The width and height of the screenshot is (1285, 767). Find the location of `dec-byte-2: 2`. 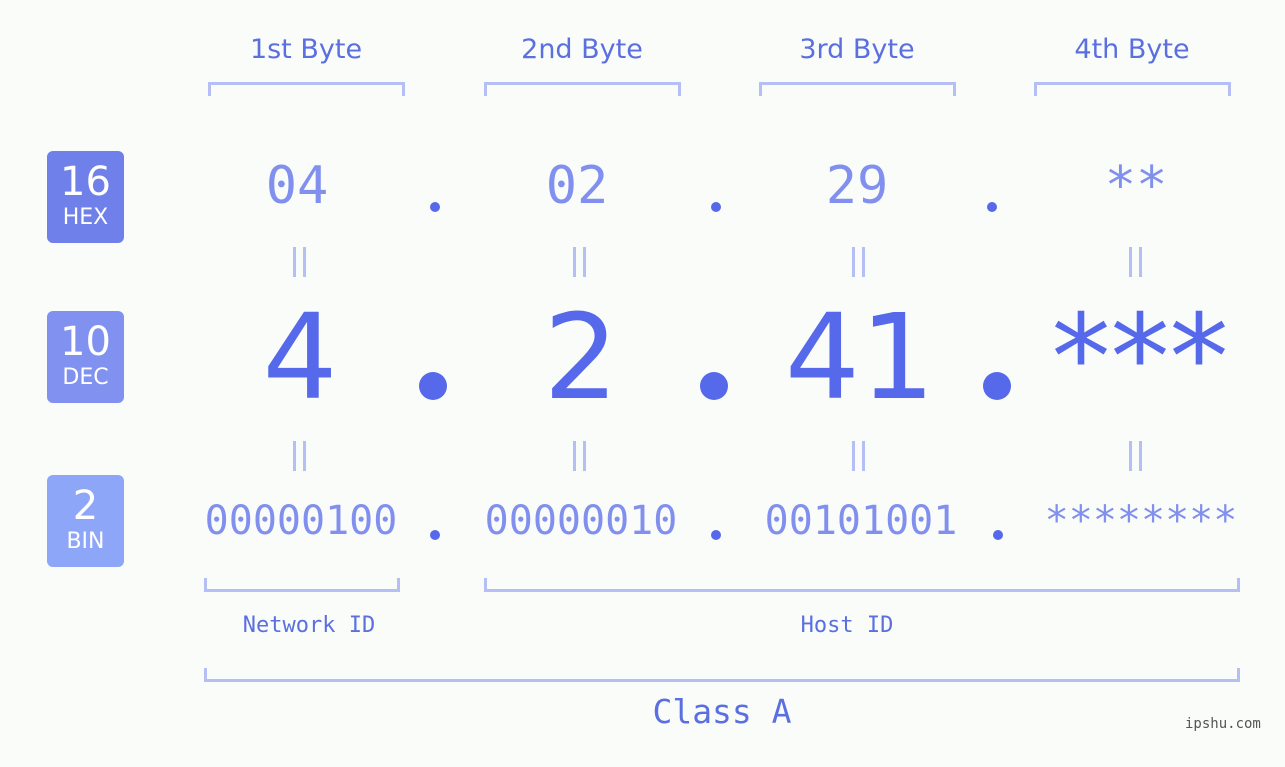

dec-byte-2: 2 is located at coordinates (581, 357).